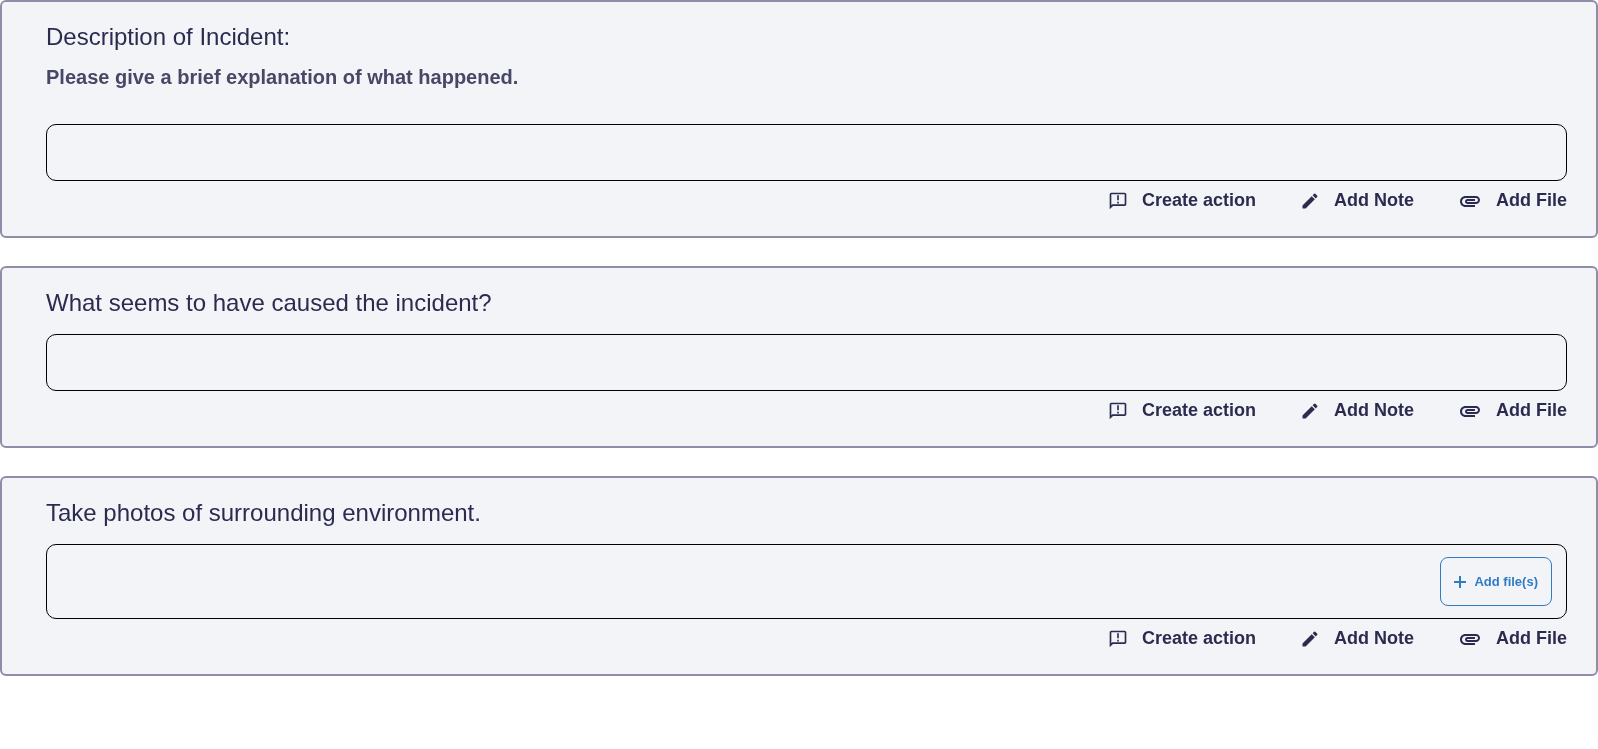 The height and width of the screenshot is (749, 1598). I want to click on question-title: Description of Incident:, so click(169, 37).